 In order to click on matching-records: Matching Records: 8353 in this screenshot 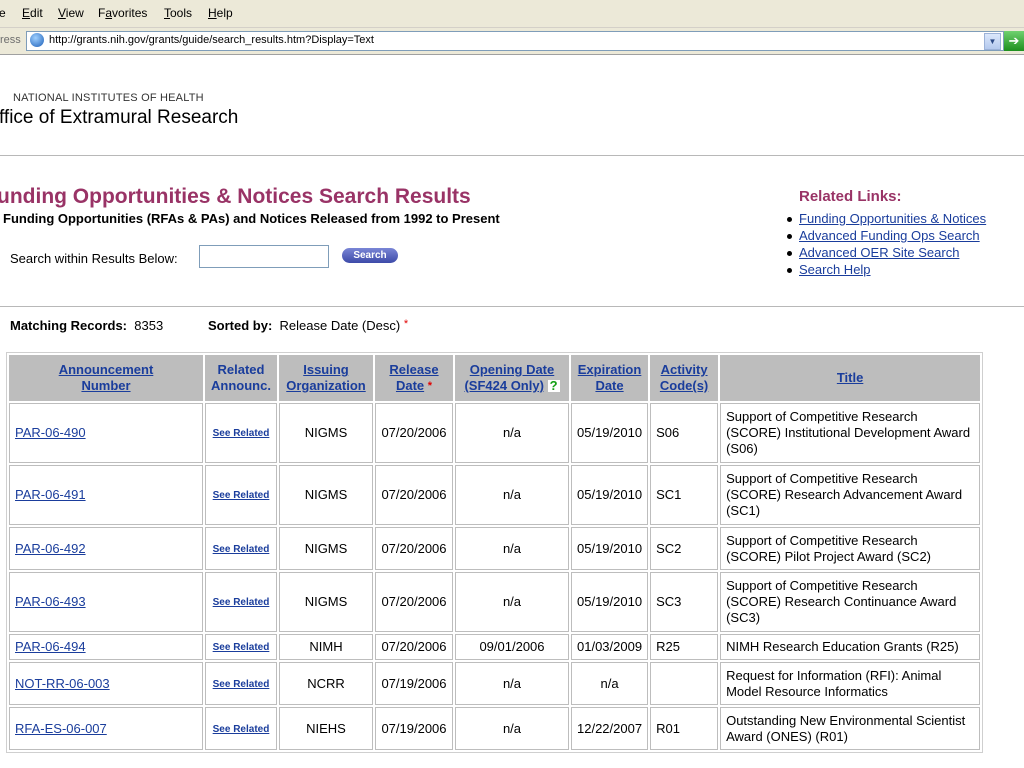, I will do `click(86, 325)`.